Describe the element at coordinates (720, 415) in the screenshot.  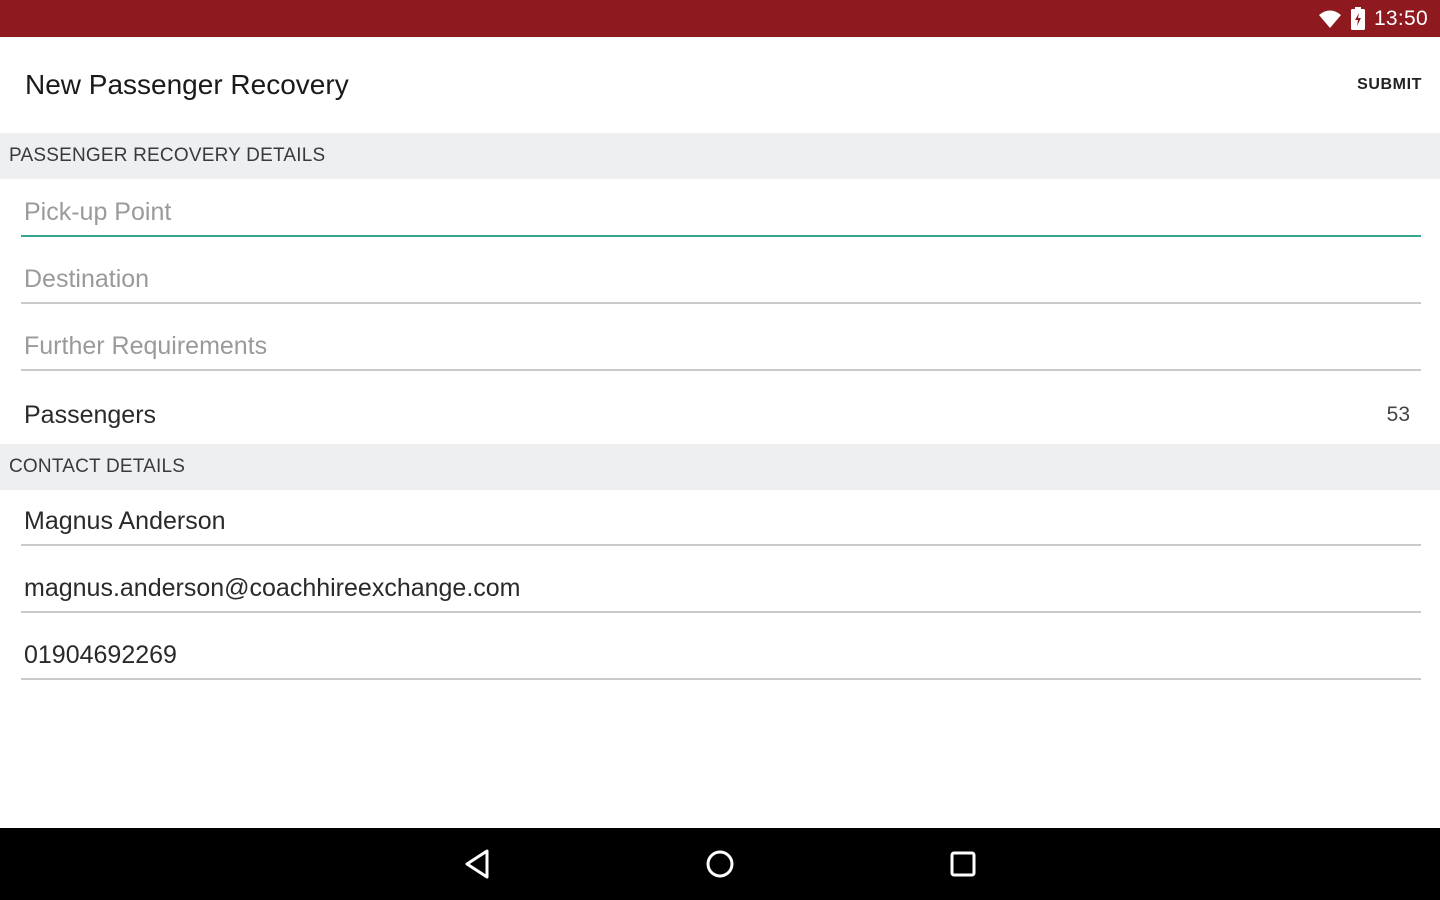
I see `passengers-row: Passengers 53` at that location.